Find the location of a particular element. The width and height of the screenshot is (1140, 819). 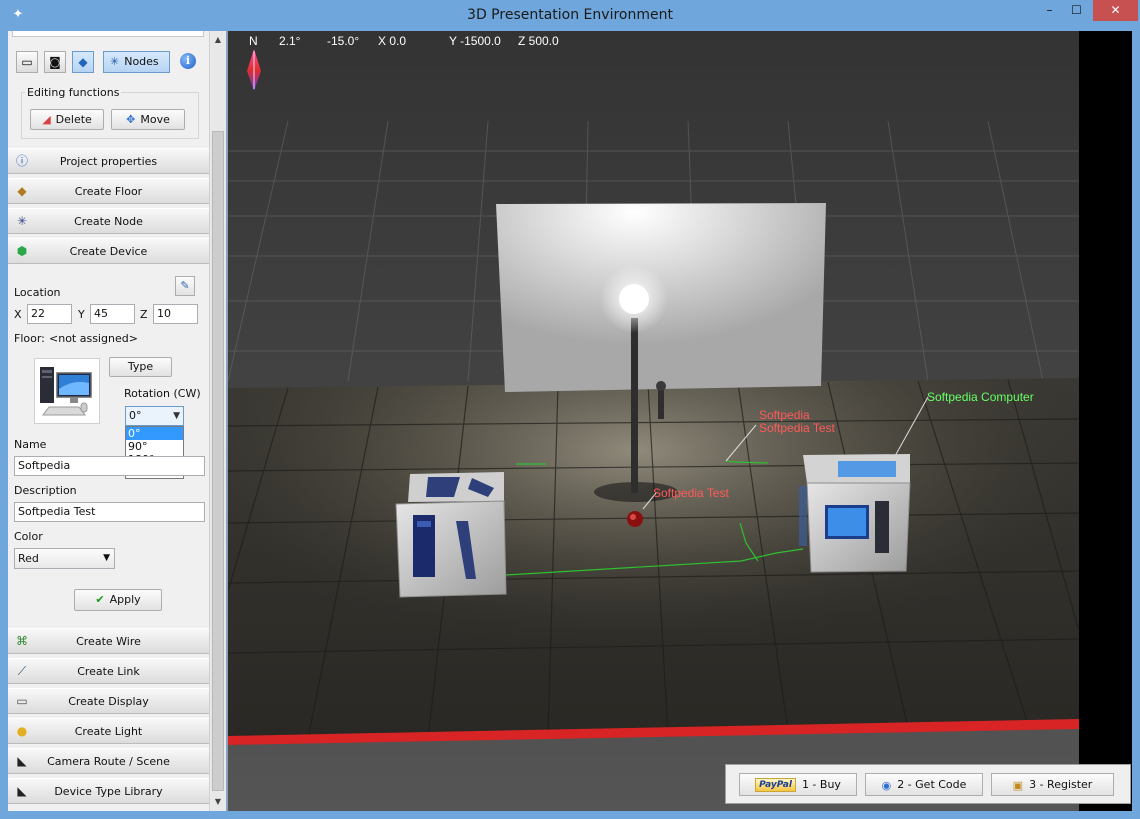

move-icon: ✥ is located at coordinates (131, 119).